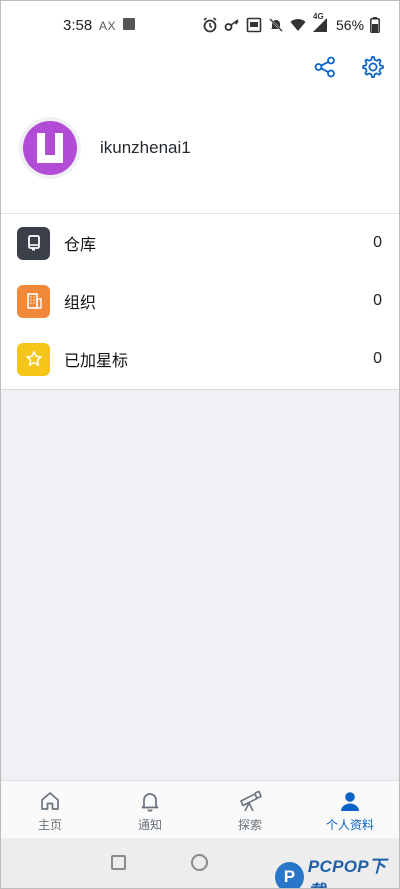  Describe the element at coordinates (199, 862) in the screenshot. I see `home-system-button` at that location.